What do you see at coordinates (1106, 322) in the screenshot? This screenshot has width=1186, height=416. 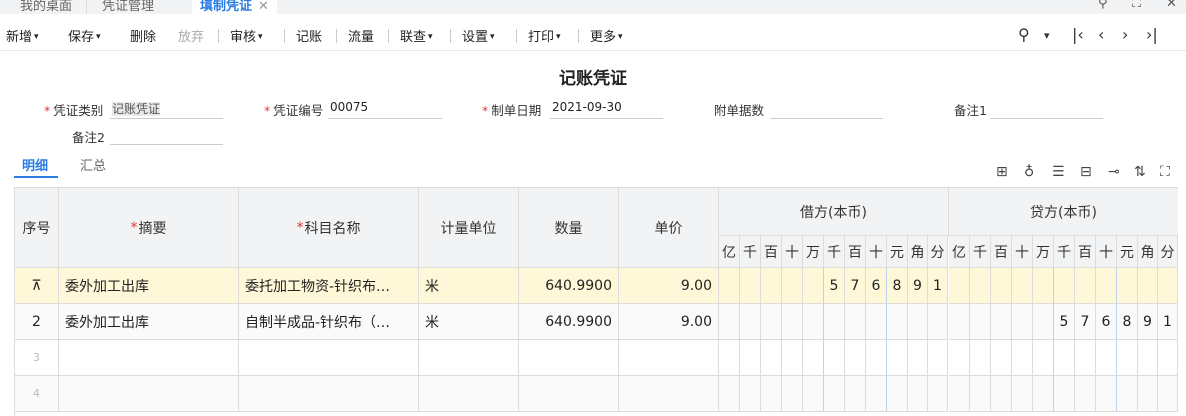 I see `credit-amount-digit: 6` at bounding box center [1106, 322].